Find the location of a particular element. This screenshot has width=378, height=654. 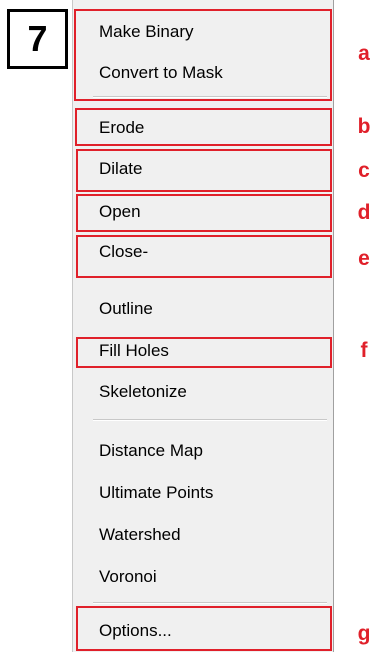

menu-item-outline: Outline is located at coordinates (203, 309).